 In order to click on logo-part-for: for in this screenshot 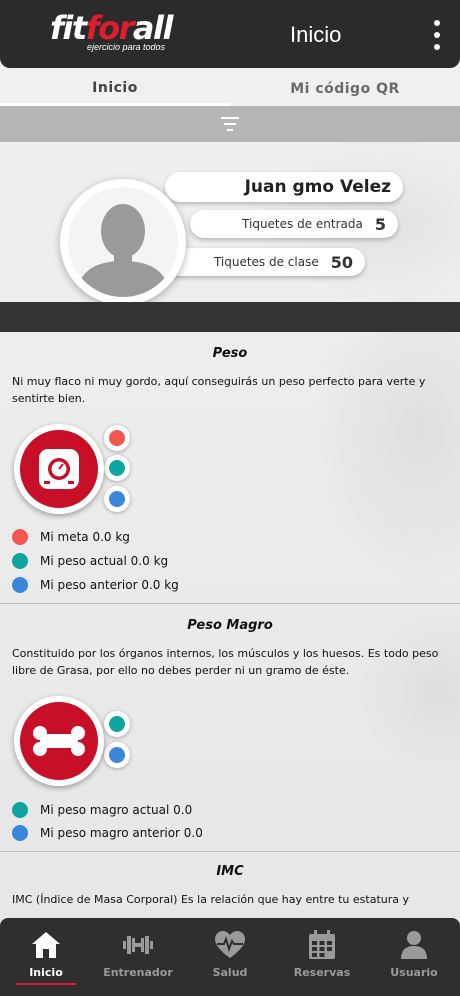, I will do `click(110, 28)`.